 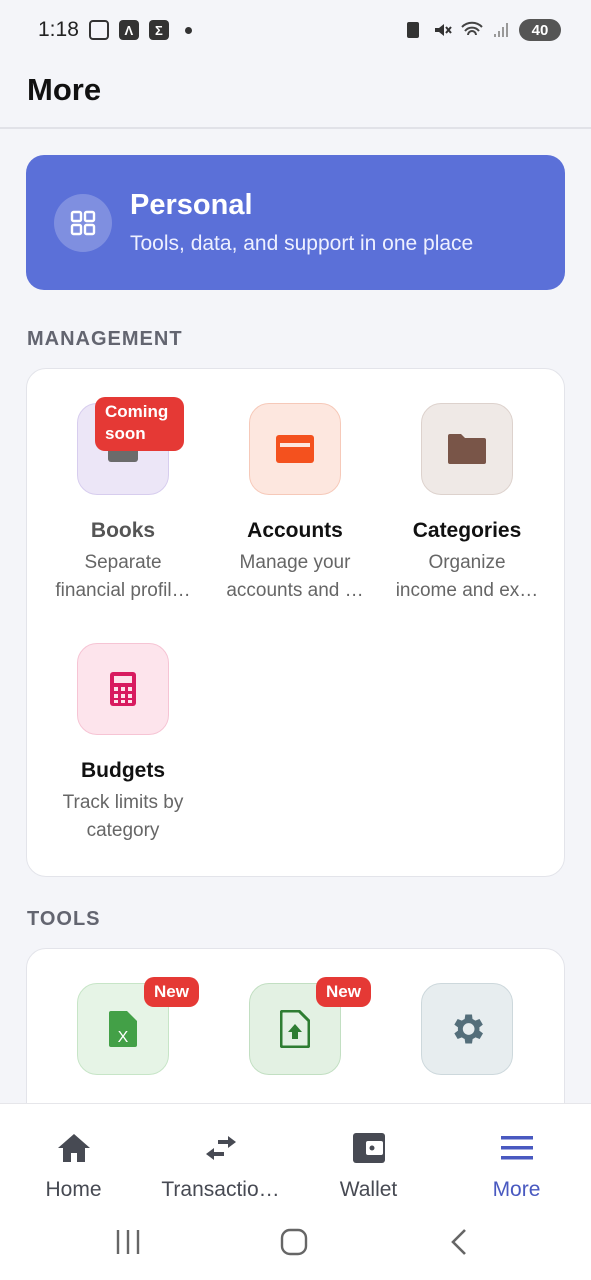 I want to click on nav-wallet: Wallet, so click(x=368, y=1166).